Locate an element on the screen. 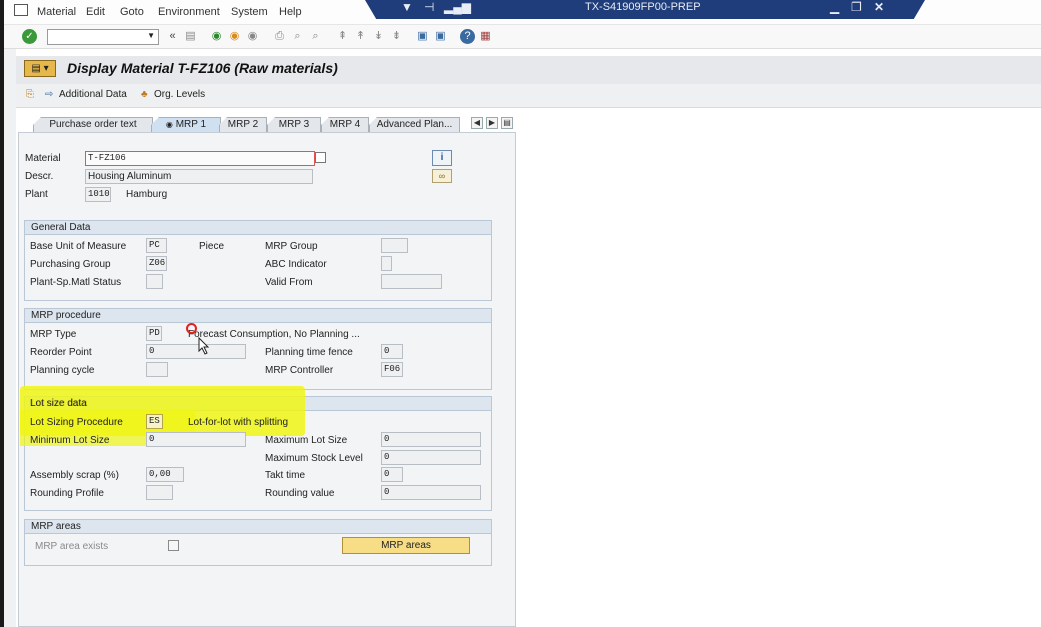 The height and width of the screenshot is (627, 1041). save-icon: ▤ is located at coordinates (190, 36).